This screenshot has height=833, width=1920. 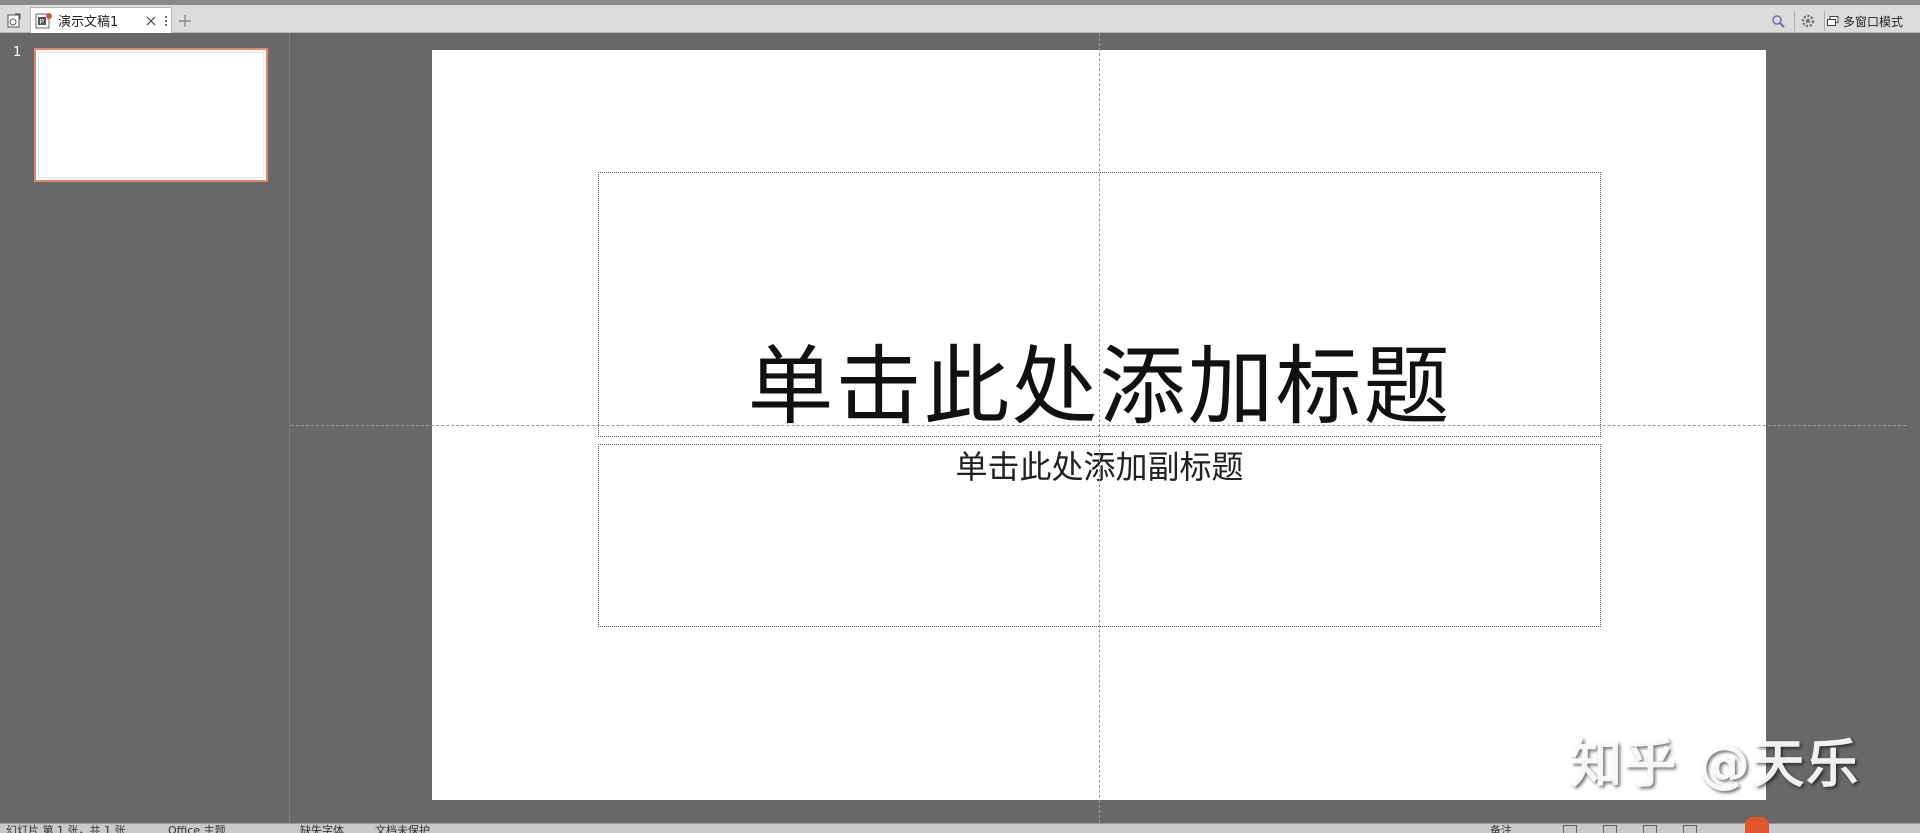 I want to click on tab-title: 演示文稿1, so click(x=88, y=22).